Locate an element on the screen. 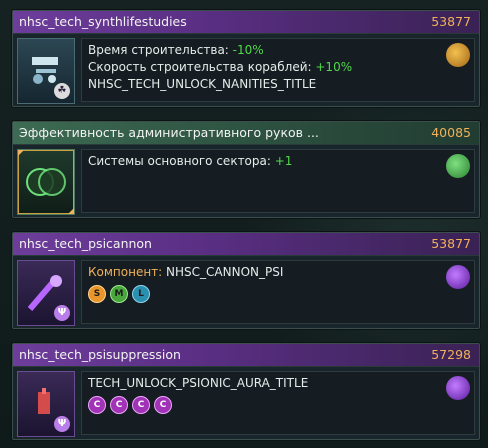  tech-name: nhsc_tech_synthlifestudies is located at coordinates (103, 21).